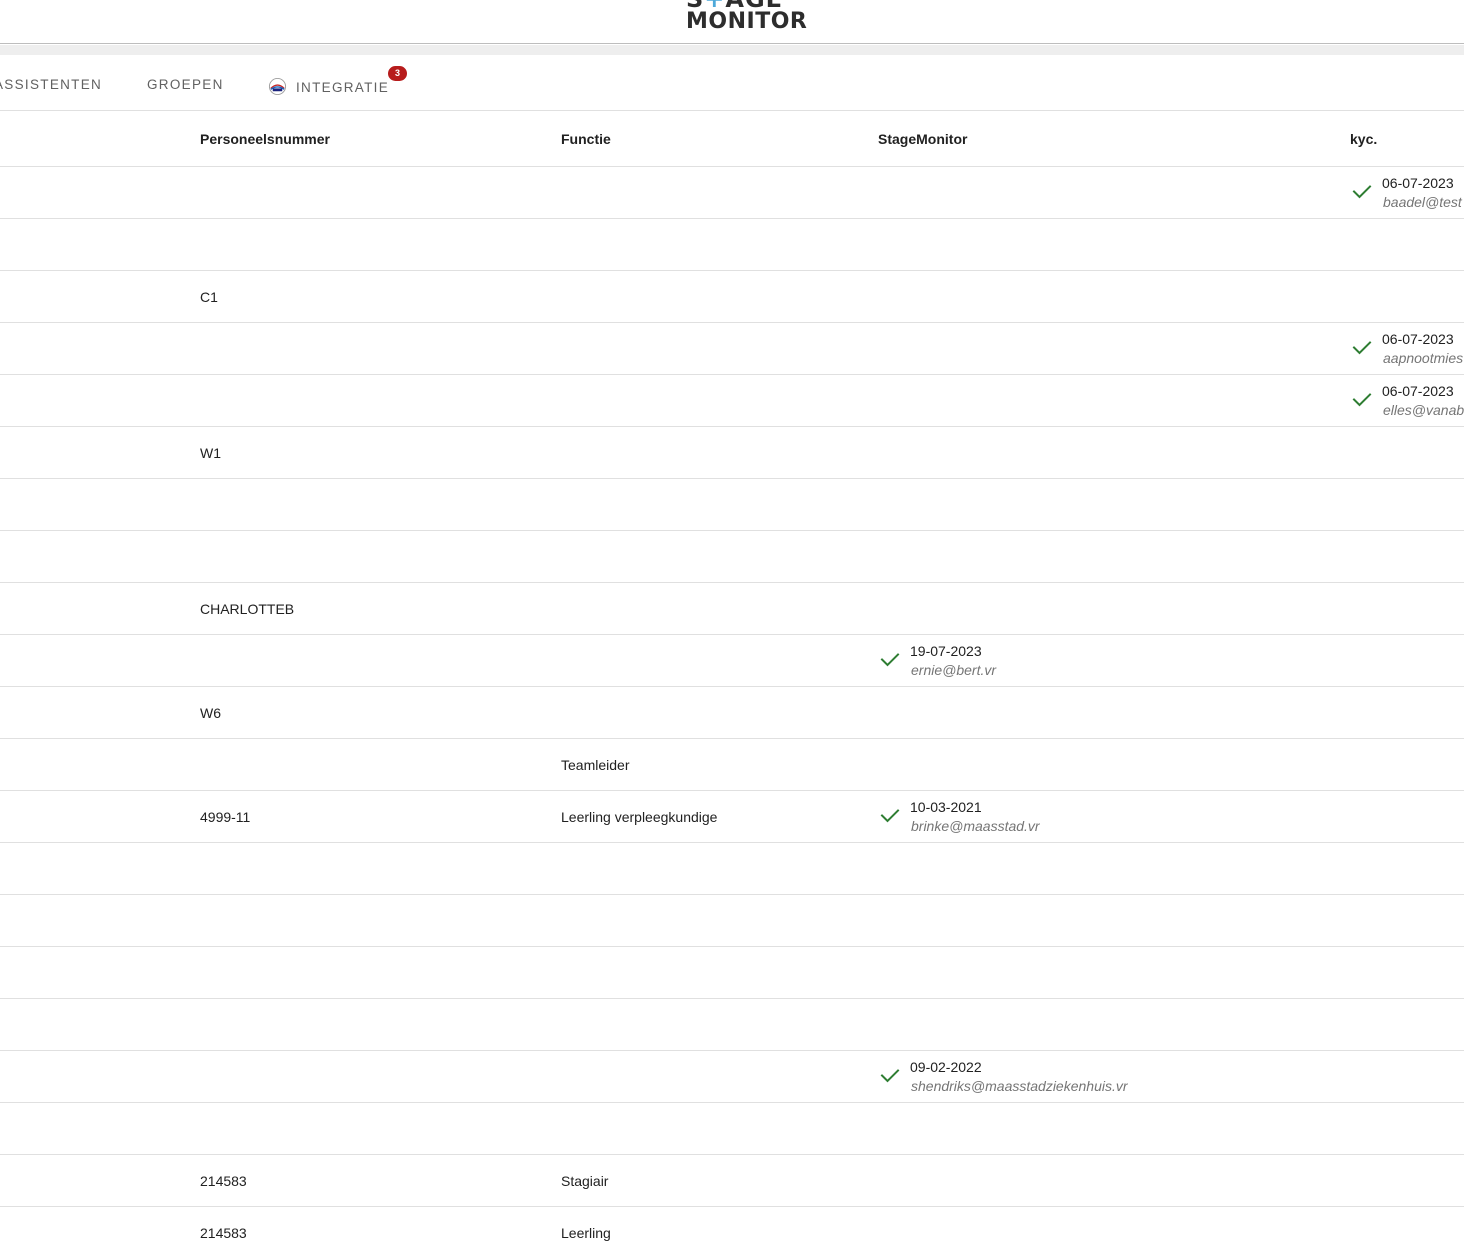 The height and width of the screenshot is (1241, 1464). I want to click on table-row: 214583 Leerling, so click(732, 1224).